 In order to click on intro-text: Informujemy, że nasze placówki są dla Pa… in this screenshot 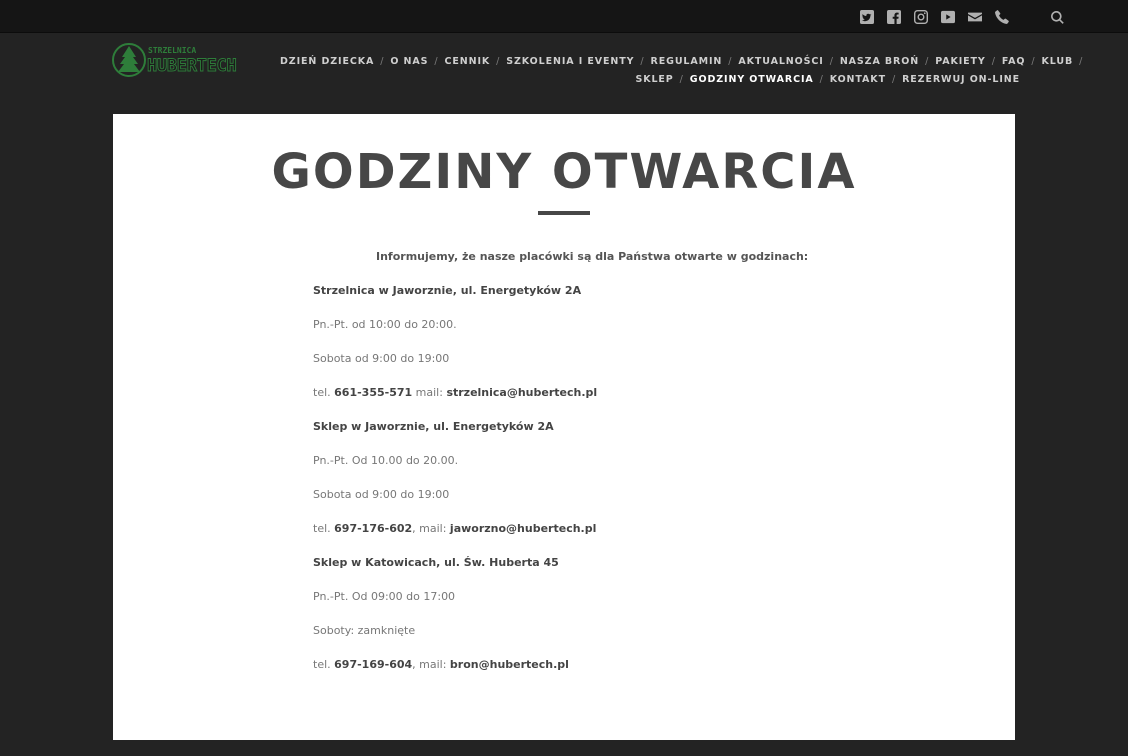, I will do `click(592, 256)`.